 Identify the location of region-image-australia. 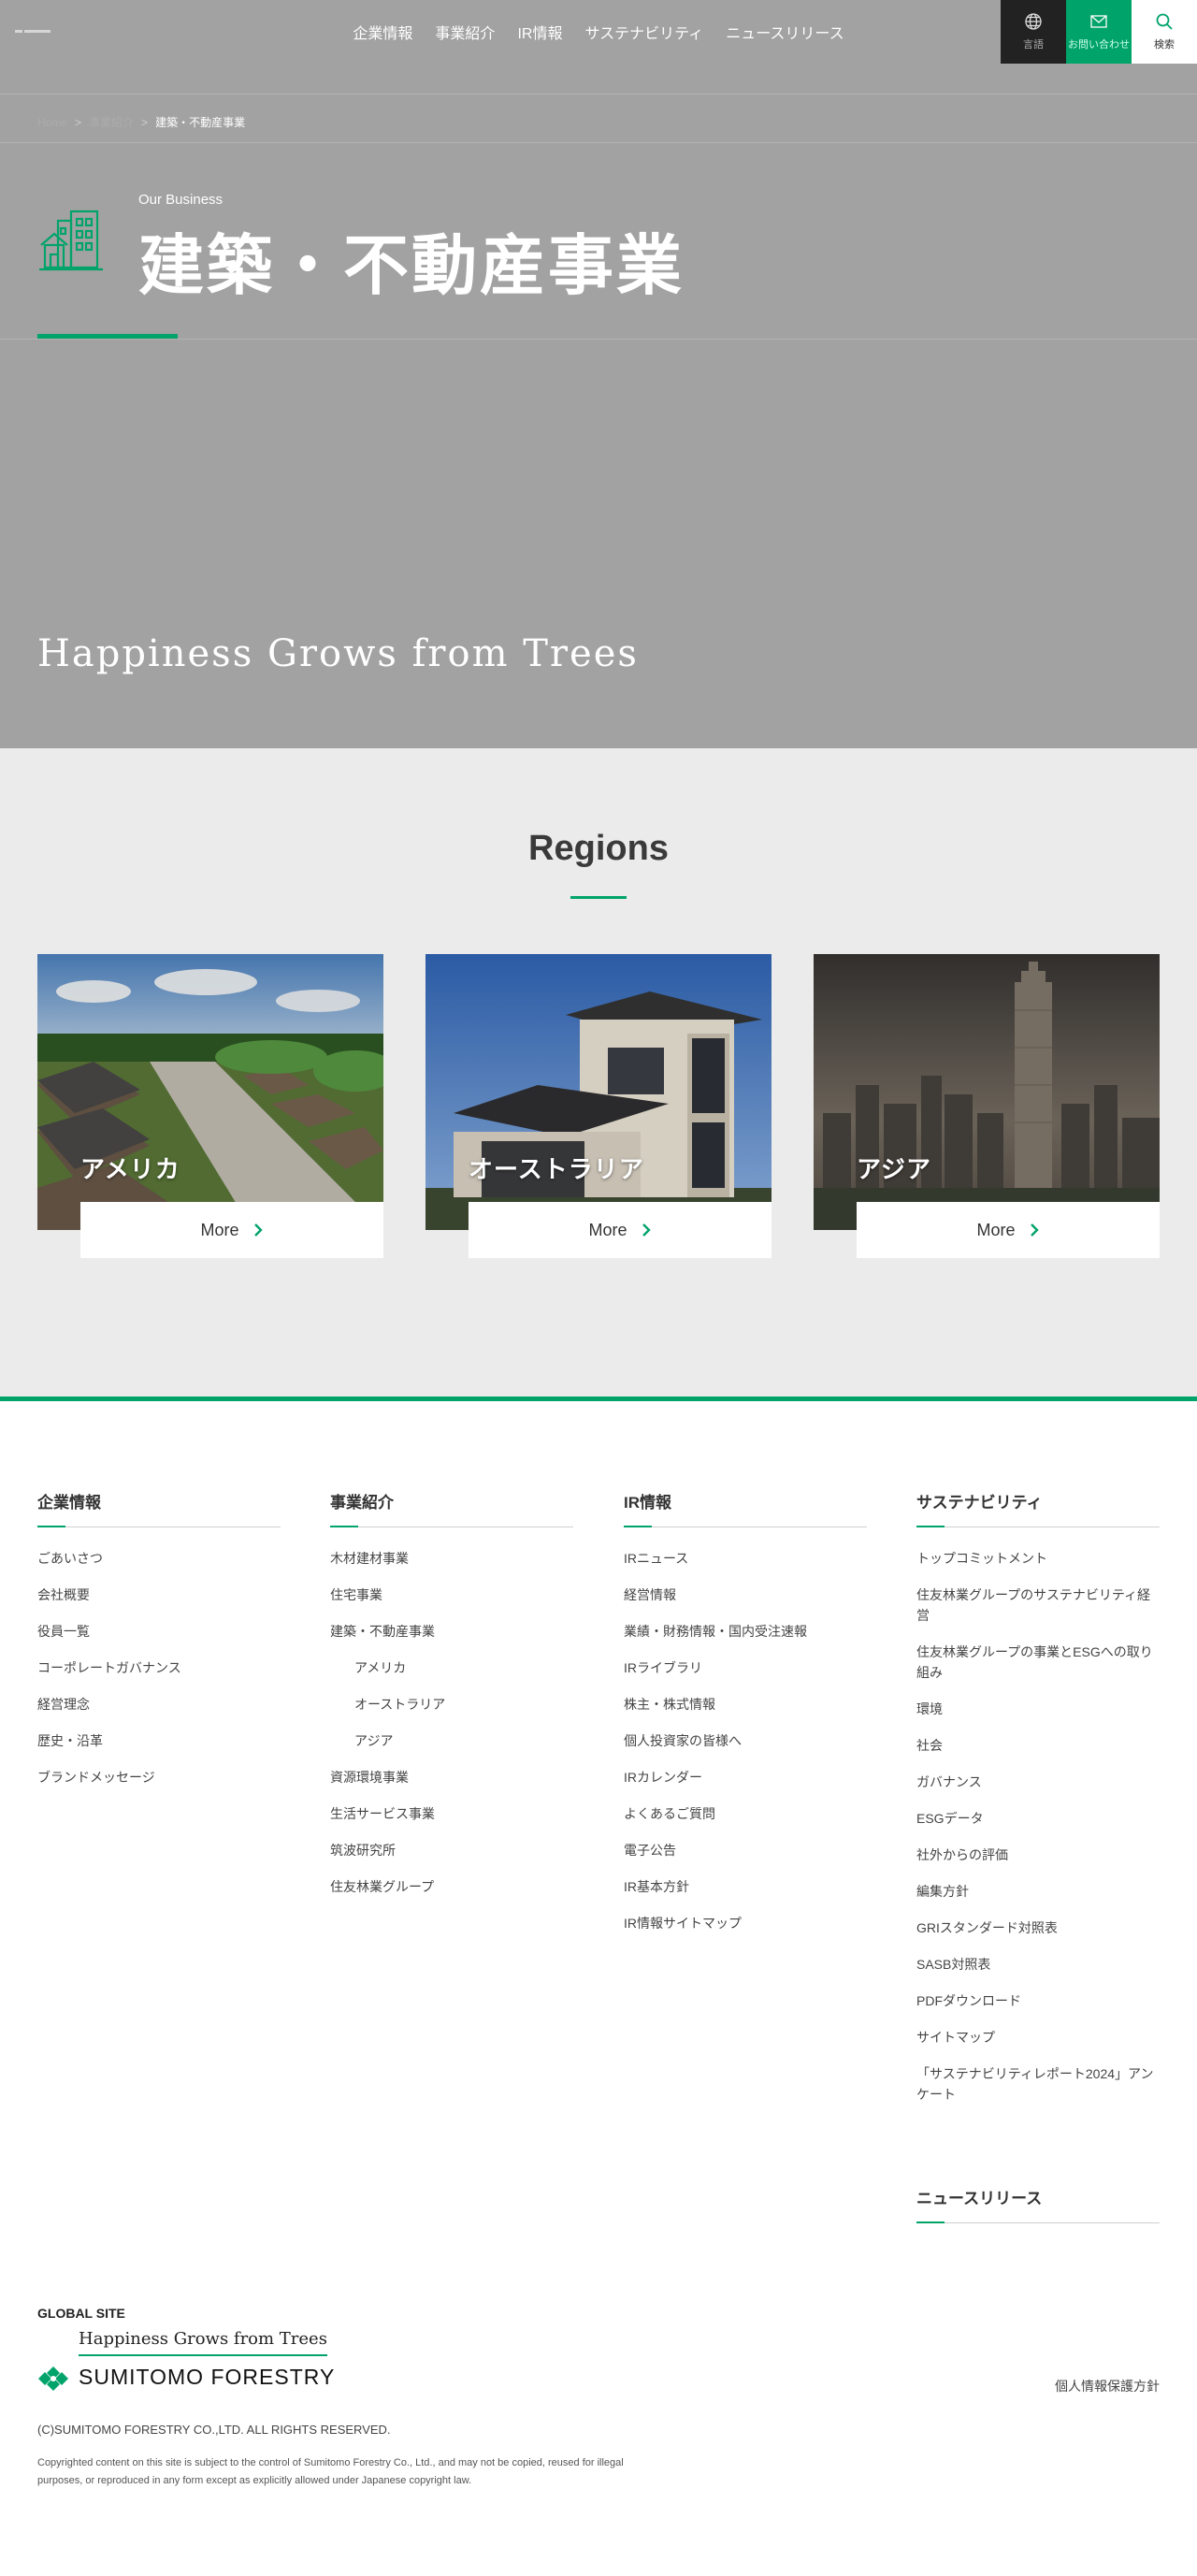
(598, 1092).